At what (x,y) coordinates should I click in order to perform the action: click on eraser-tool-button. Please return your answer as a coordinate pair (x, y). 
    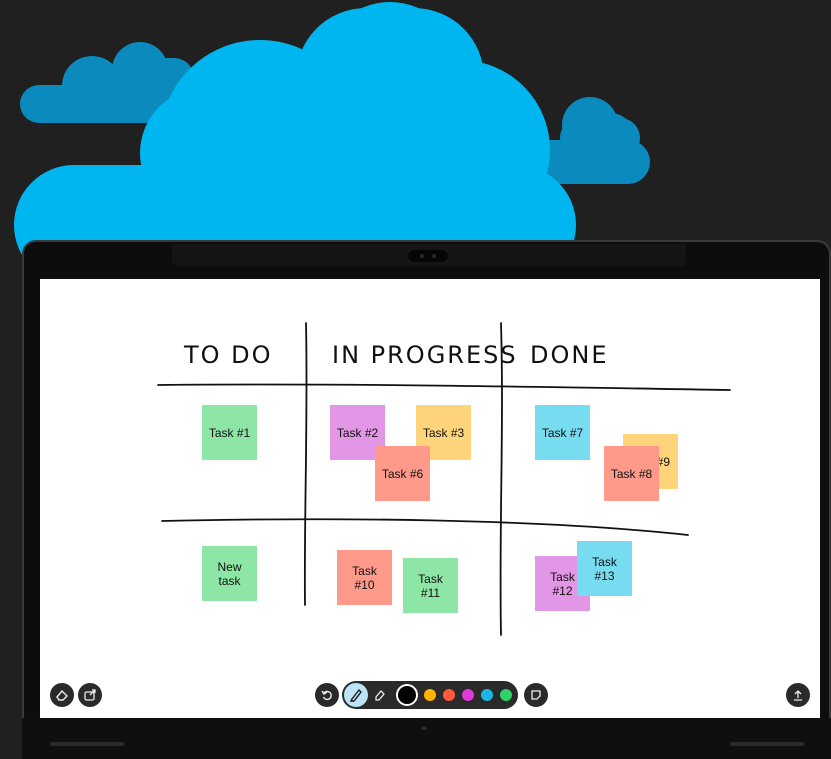
    Looking at the image, I should click on (380, 695).